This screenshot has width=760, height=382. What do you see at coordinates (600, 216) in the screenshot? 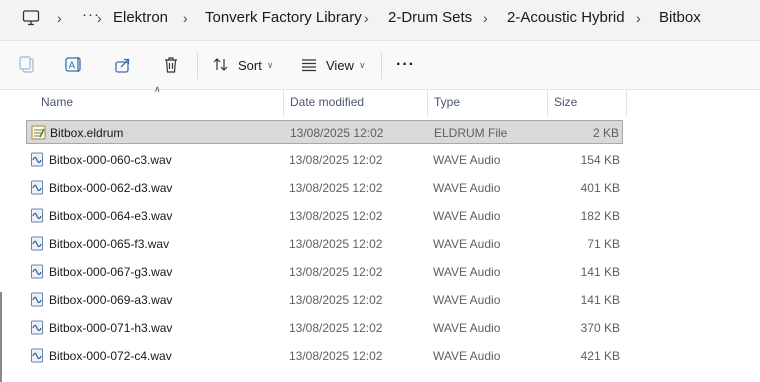
I see `file-size: 182 KB` at bounding box center [600, 216].